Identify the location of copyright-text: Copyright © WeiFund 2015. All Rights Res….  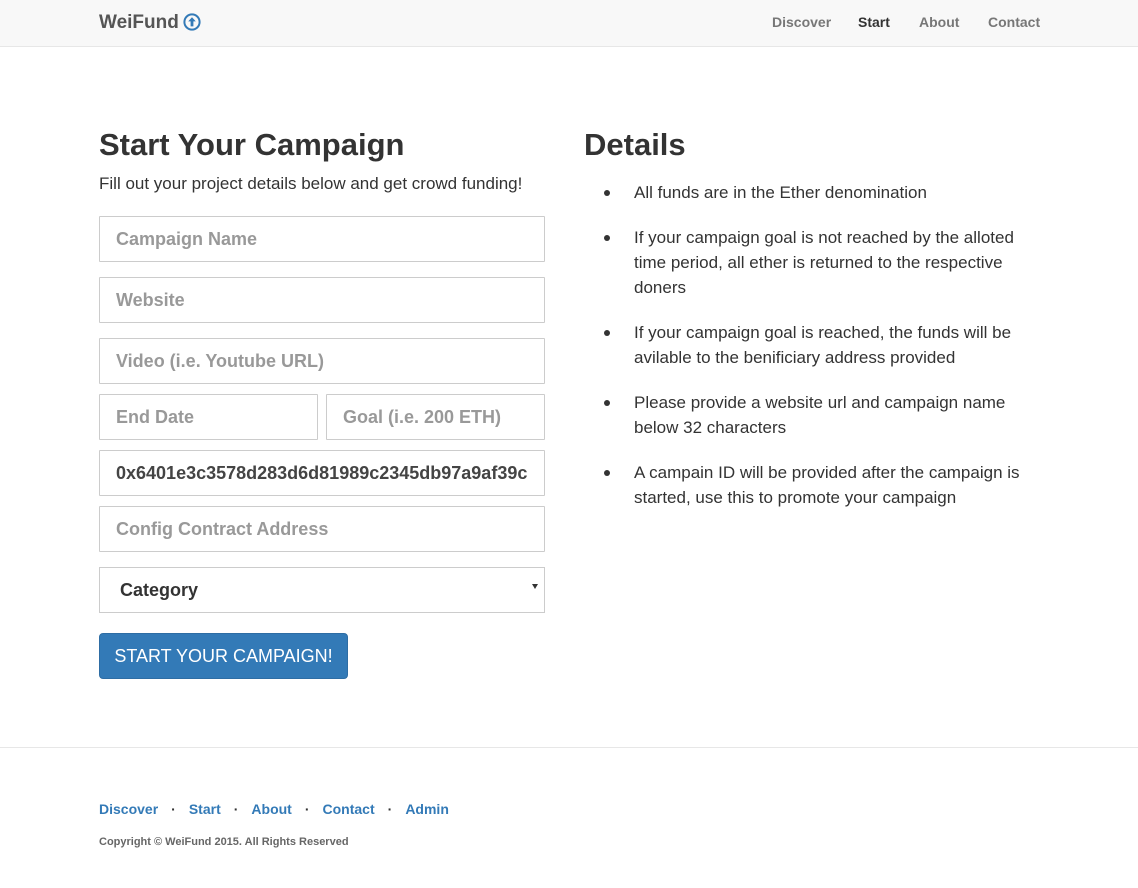
(224, 842).